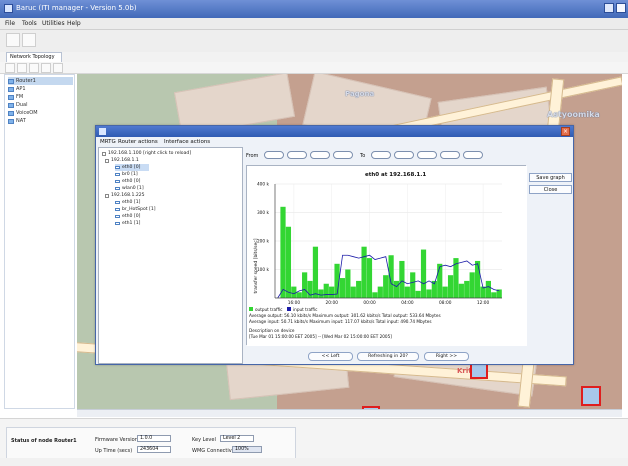  Describe the element at coordinates (15, 97) in the screenshot. I see `sidebar-item-fm: FM` at that location.